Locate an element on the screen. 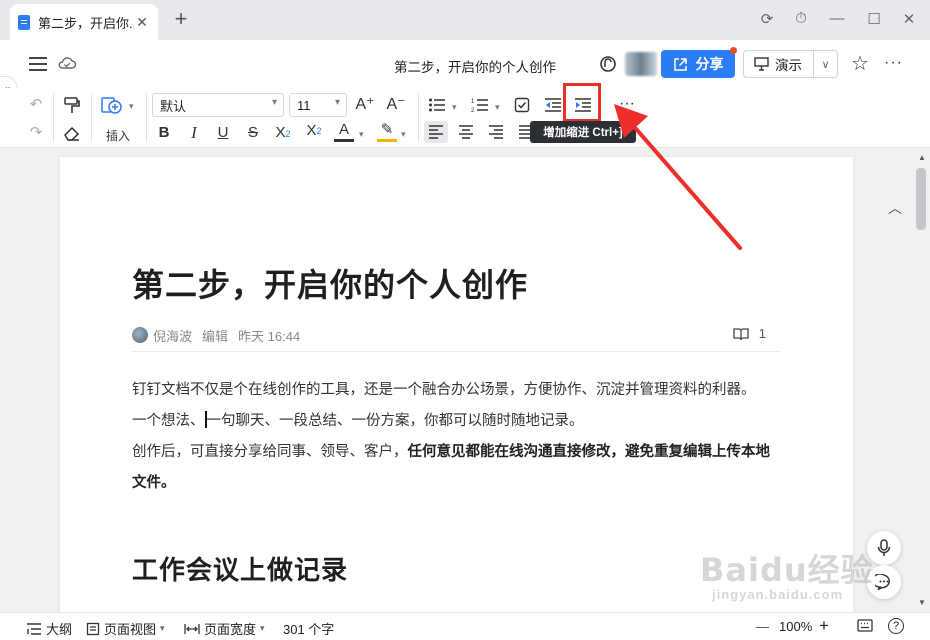 Image resolution: width=930 pixels, height=640 pixels. present-button: 演示 ∨ is located at coordinates (790, 64).